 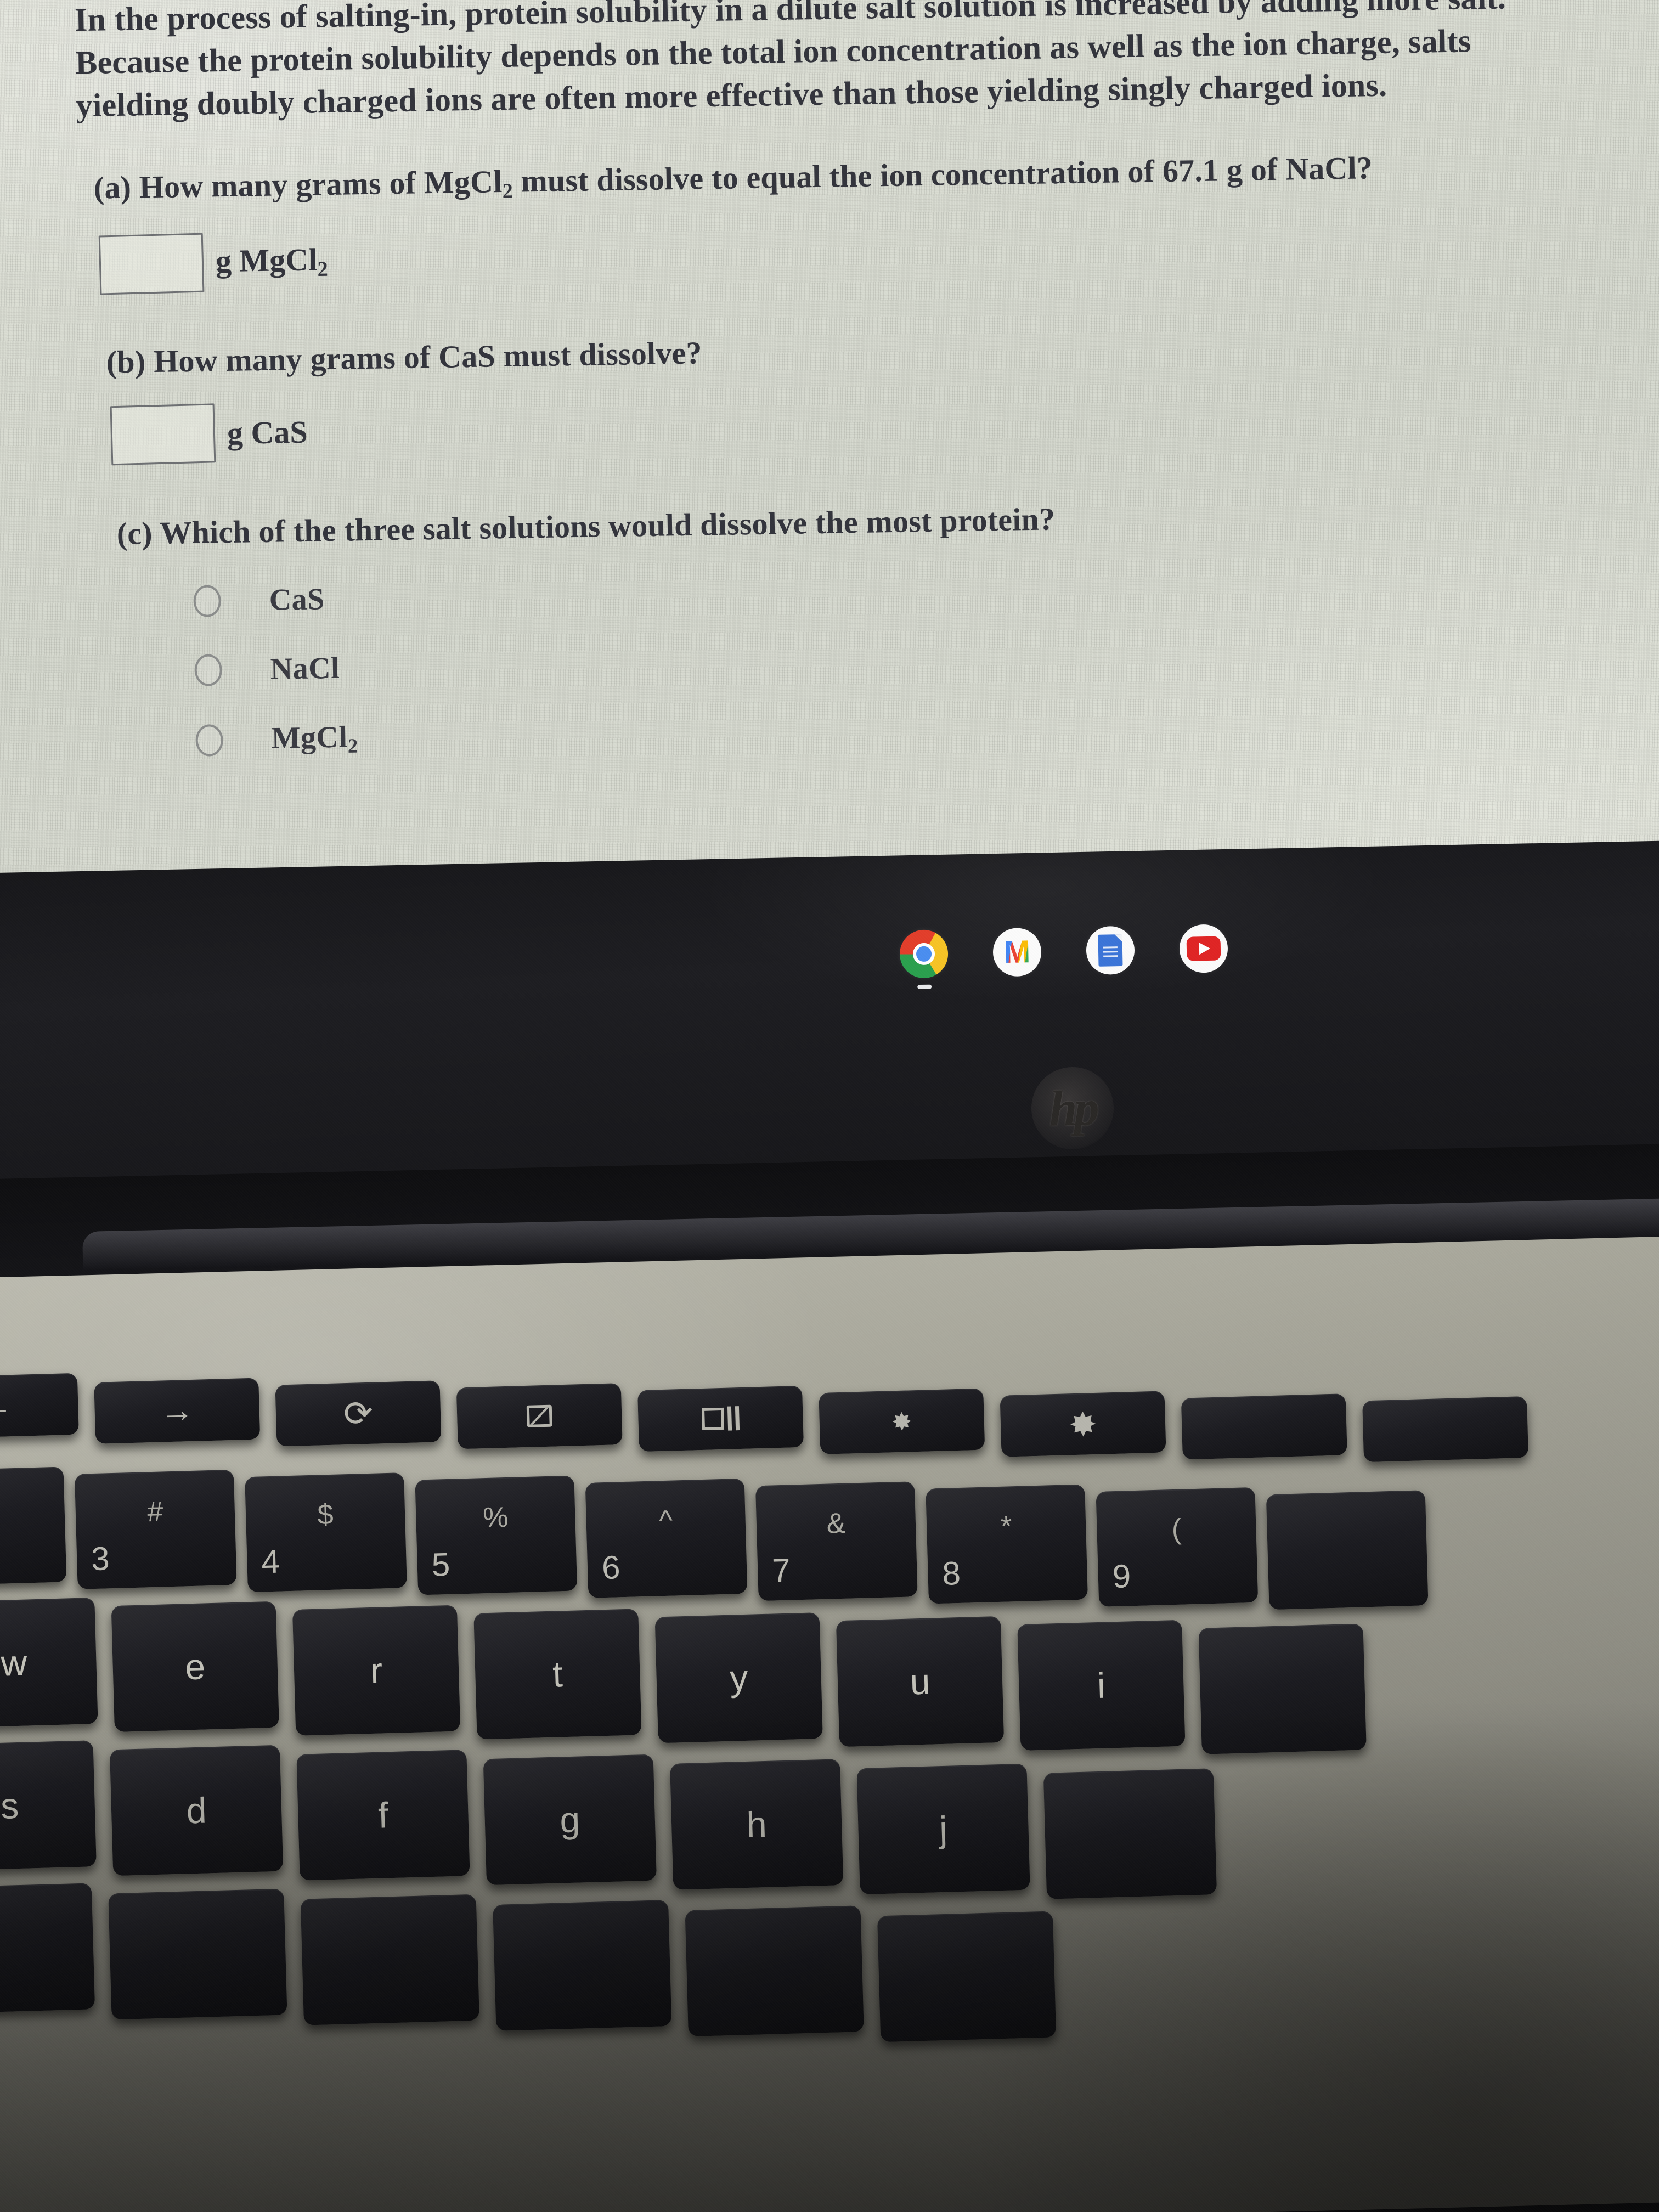 I want to click on key-h: h, so click(x=757, y=1824).